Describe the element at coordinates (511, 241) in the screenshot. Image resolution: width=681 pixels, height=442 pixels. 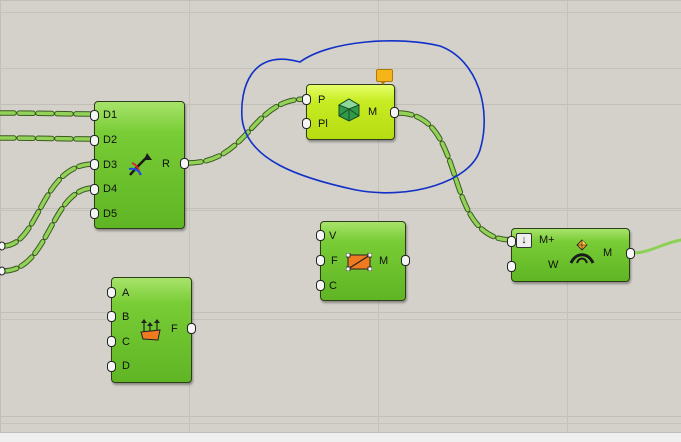
I see `input-port-mplus` at that location.